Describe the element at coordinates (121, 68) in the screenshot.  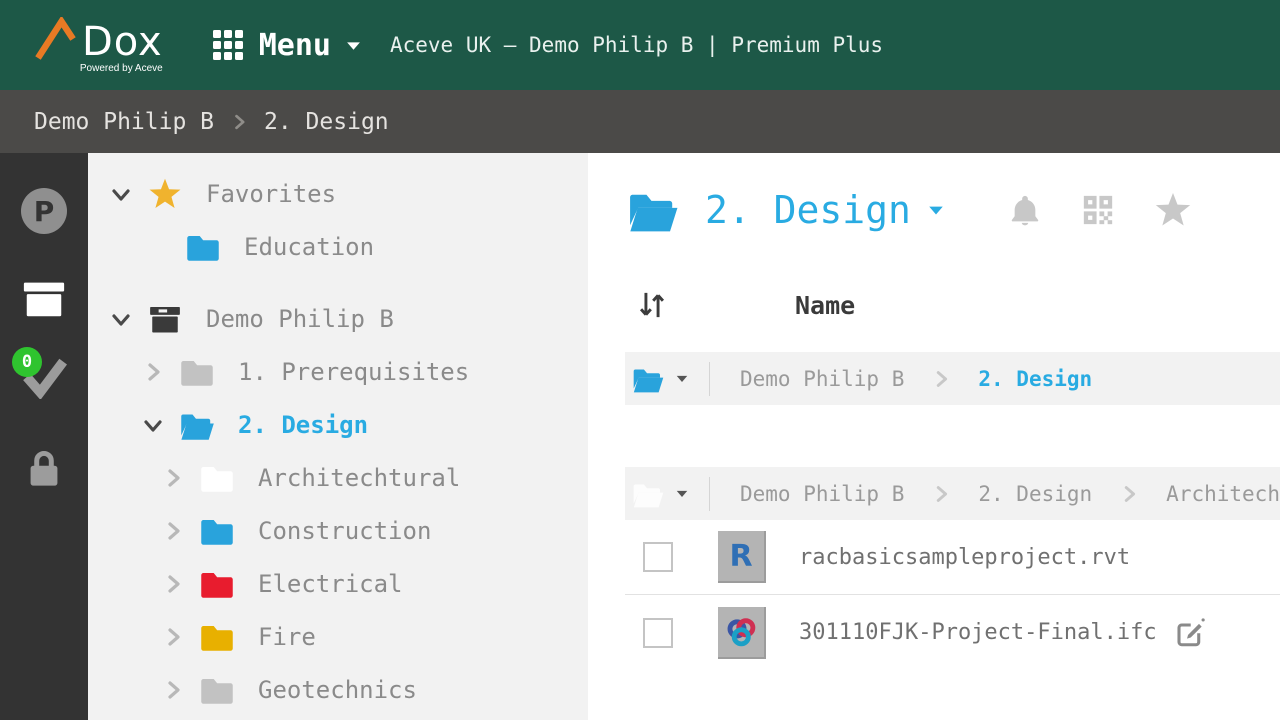
I see `logo-tagline: Powered by Aceve` at that location.